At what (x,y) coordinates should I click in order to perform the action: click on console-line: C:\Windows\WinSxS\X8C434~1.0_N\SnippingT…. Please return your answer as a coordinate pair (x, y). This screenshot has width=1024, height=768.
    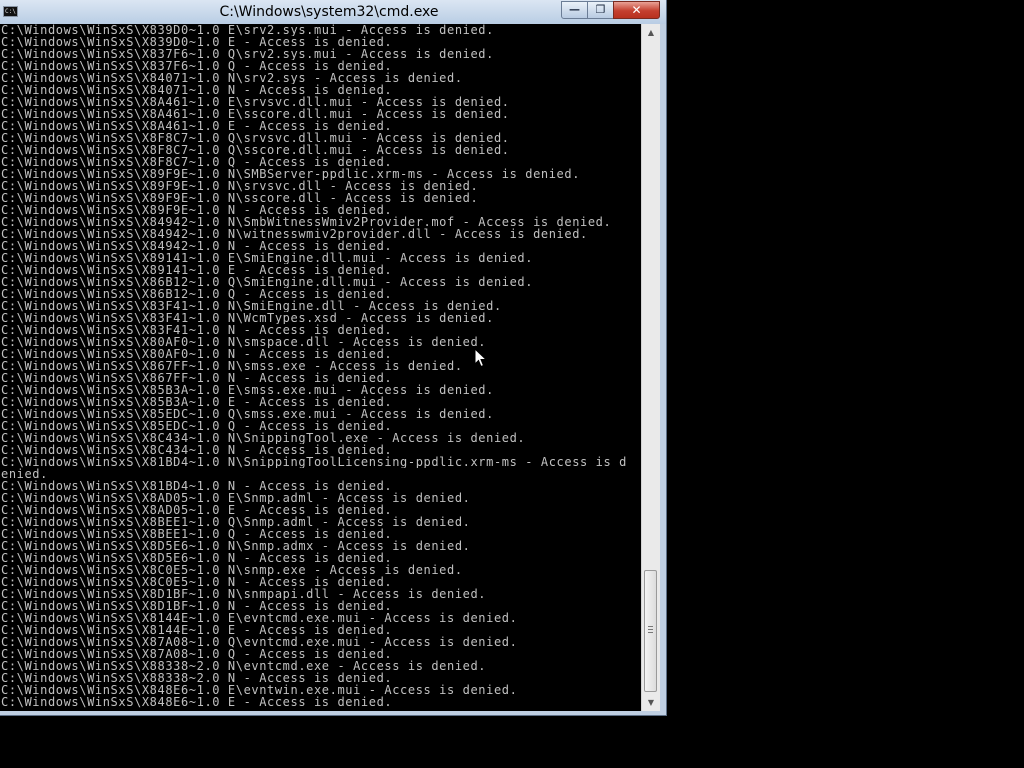
    Looking at the image, I should click on (263, 438).